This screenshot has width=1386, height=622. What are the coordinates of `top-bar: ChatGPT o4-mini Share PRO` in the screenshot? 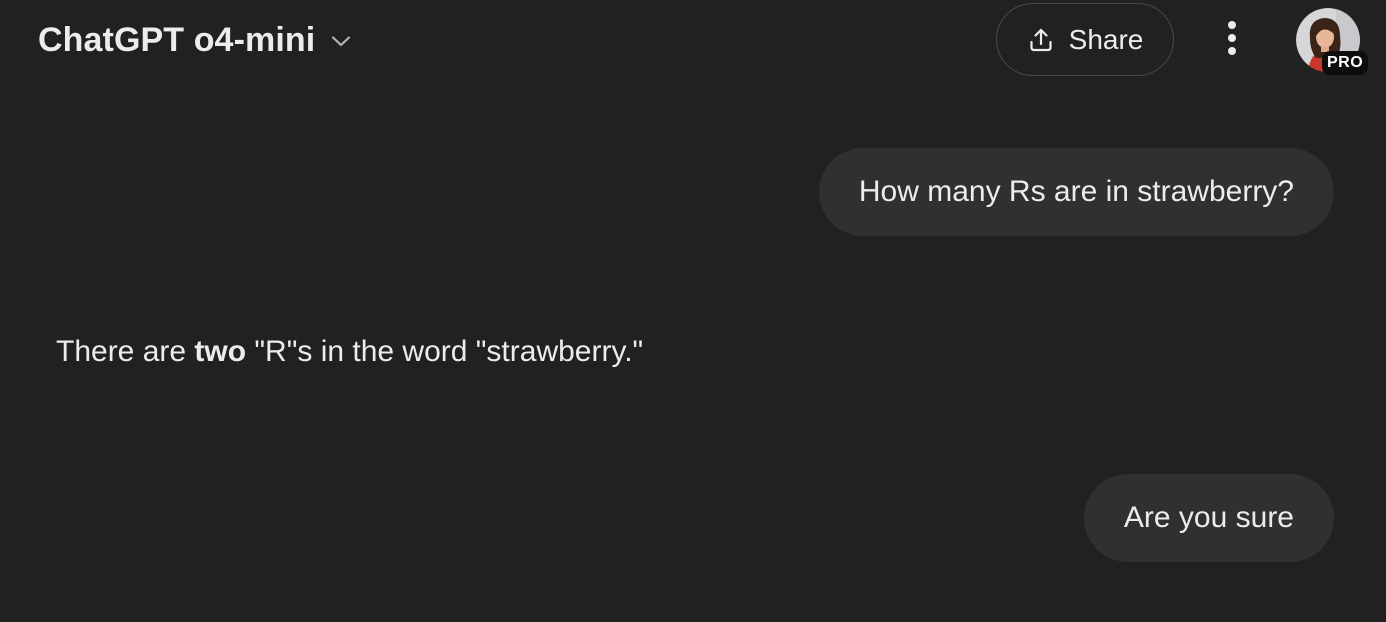 It's located at (693, 41).